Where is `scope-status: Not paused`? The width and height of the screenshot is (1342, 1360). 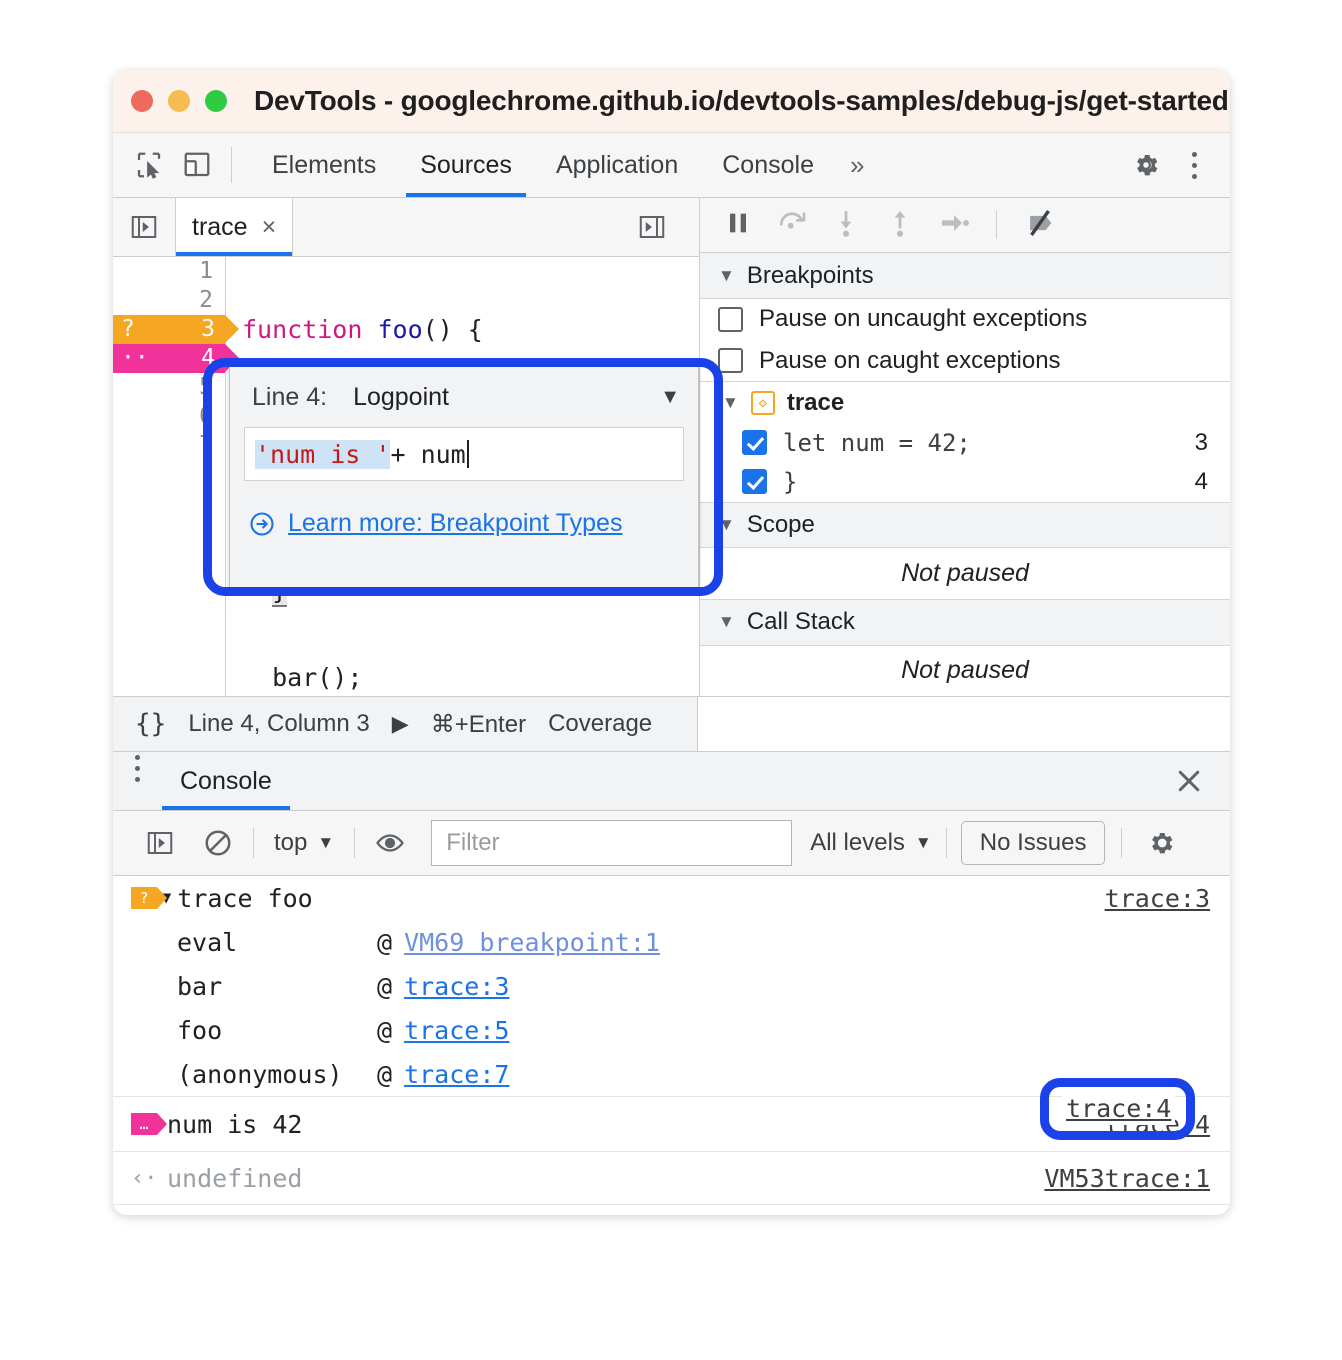 scope-status: Not paused is located at coordinates (965, 574).